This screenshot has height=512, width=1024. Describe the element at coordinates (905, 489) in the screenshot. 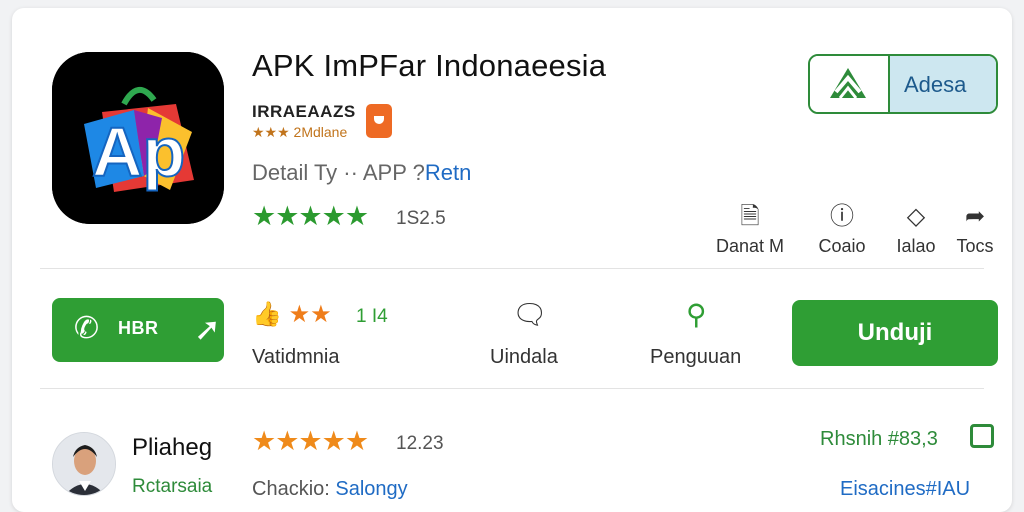

I see `review-right-bottom: Eisacines#IAU` at that location.